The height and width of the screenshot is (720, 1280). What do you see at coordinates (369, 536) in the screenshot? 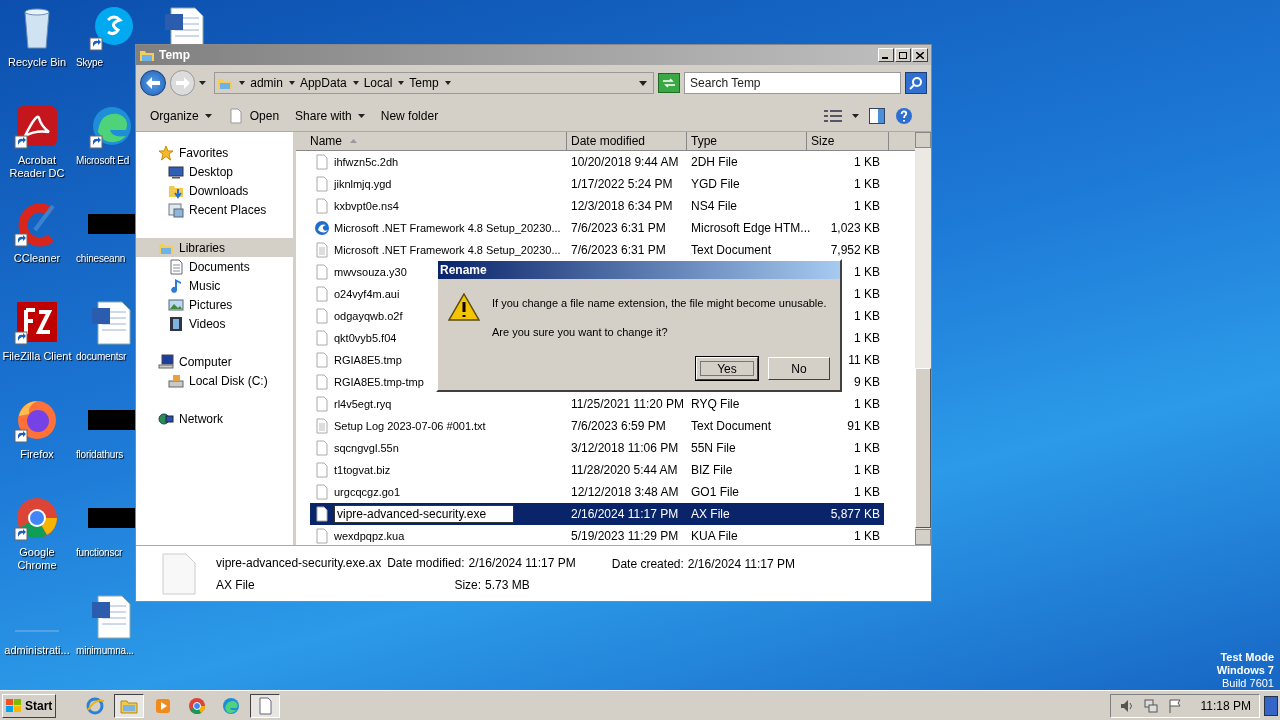
I see `file-name: wexdpqpz.kua` at bounding box center [369, 536].